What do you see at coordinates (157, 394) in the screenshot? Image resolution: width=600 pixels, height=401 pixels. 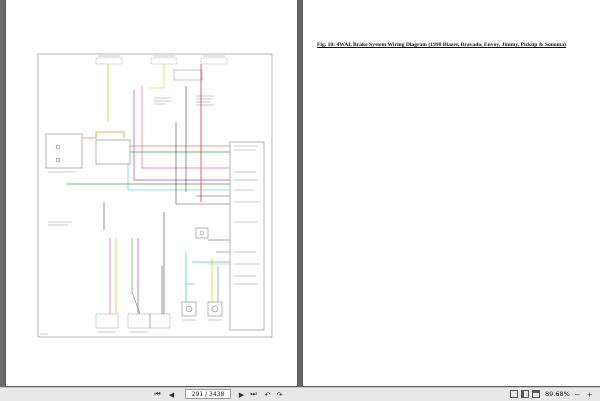 I see `first-page-icon: ⏮` at bounding box center [157, 394].